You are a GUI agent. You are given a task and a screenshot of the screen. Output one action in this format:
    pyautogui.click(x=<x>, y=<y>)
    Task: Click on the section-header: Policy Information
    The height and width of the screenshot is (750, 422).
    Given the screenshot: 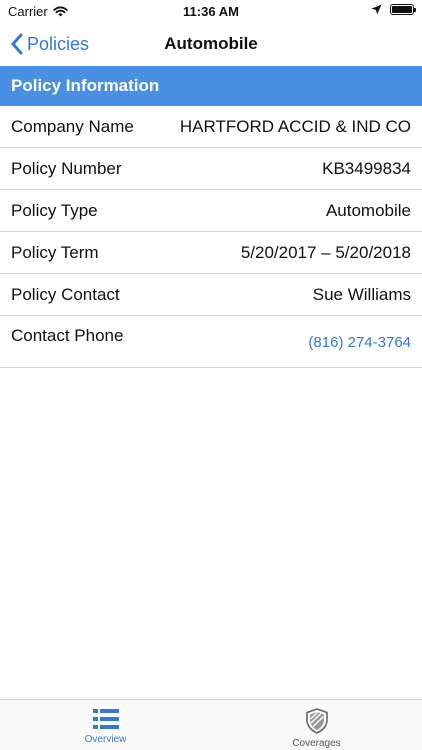 What is the action you would take?
    pyautogui.click(x=211, y=86)
    